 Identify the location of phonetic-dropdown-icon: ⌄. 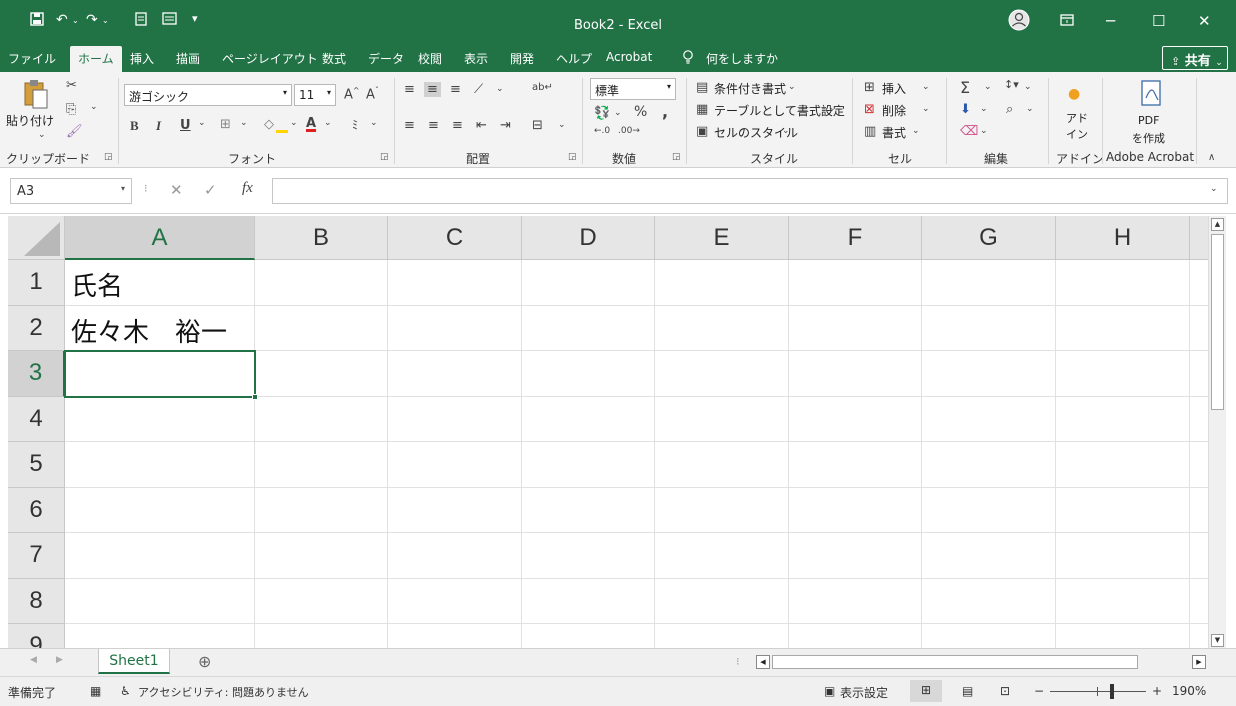
(374, 123).